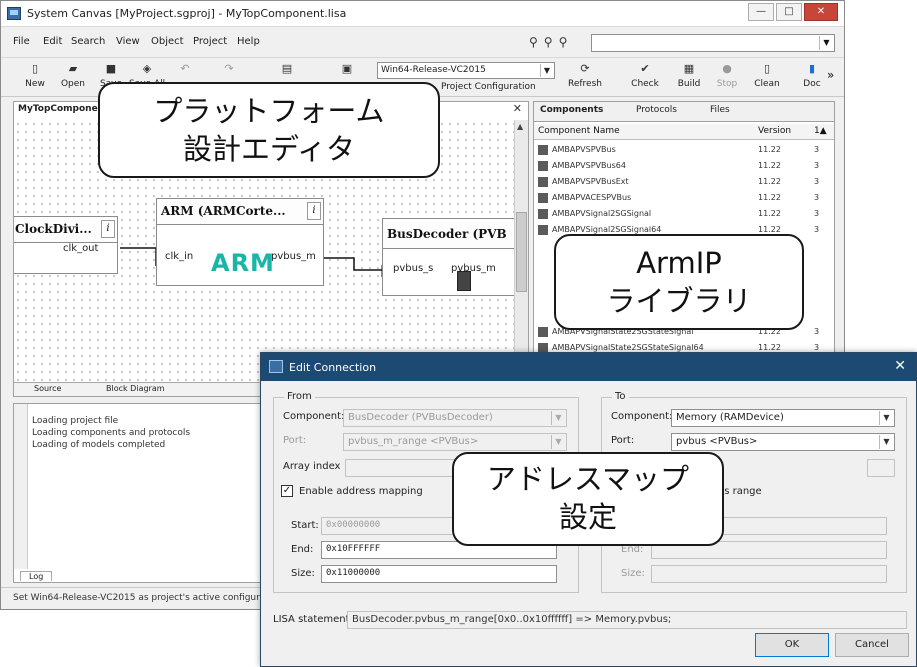  I want to click on menu-help: Help, so click(248, 41).